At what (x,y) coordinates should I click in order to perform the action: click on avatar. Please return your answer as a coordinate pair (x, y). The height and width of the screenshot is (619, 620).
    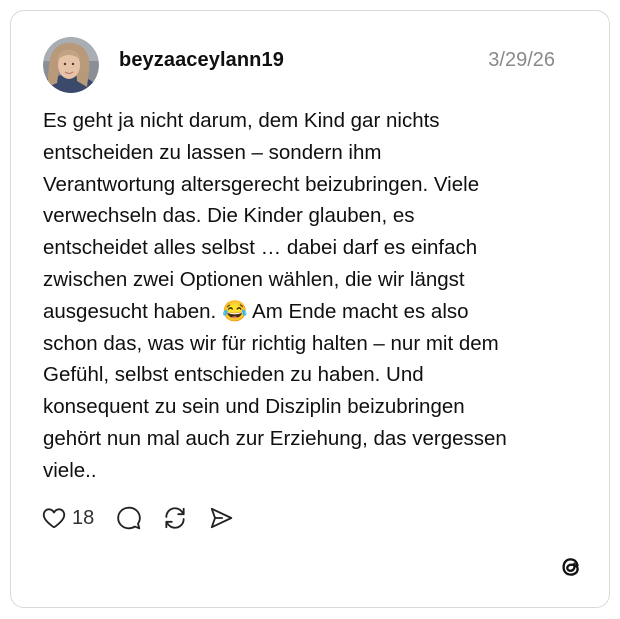
    Looking at the image, I should click on (71, 65).